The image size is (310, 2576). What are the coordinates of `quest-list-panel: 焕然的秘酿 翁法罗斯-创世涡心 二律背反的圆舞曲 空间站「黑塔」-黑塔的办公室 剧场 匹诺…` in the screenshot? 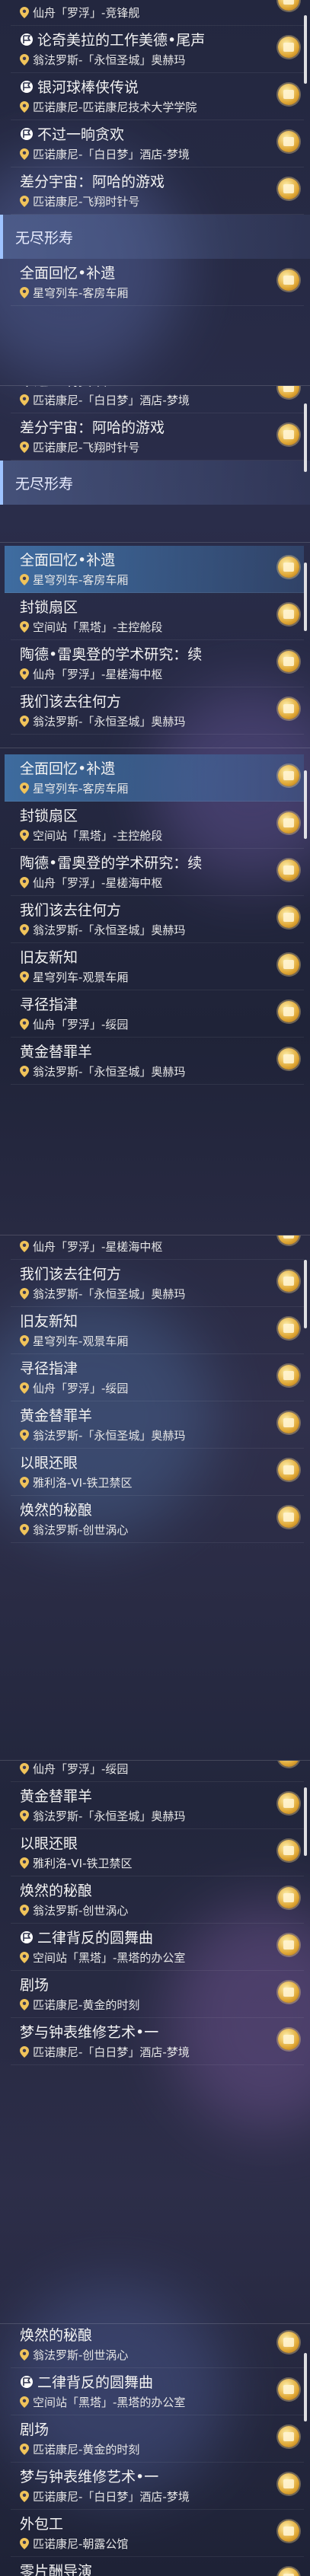 It's located at (155, 2449).